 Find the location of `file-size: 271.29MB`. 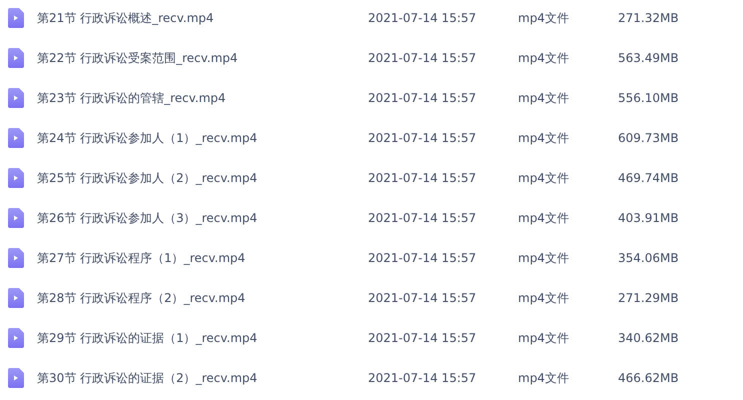

file-size: 271.29MB is located at coordinates (648, 298).